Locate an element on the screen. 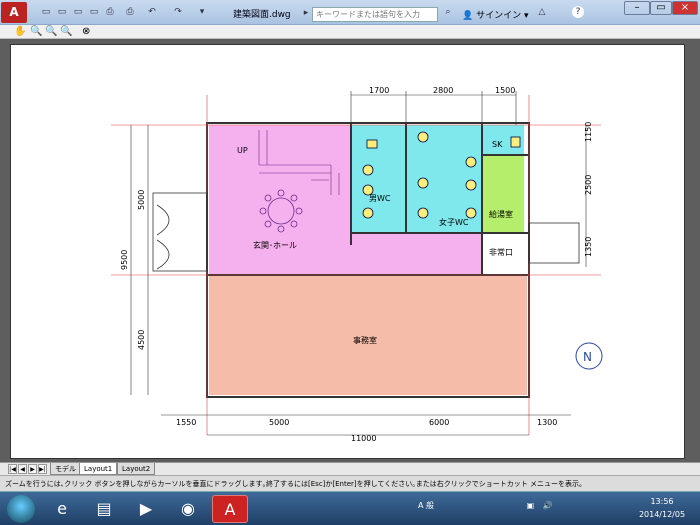  media-player-icon: ▶ is located at coordinates (146, 509).